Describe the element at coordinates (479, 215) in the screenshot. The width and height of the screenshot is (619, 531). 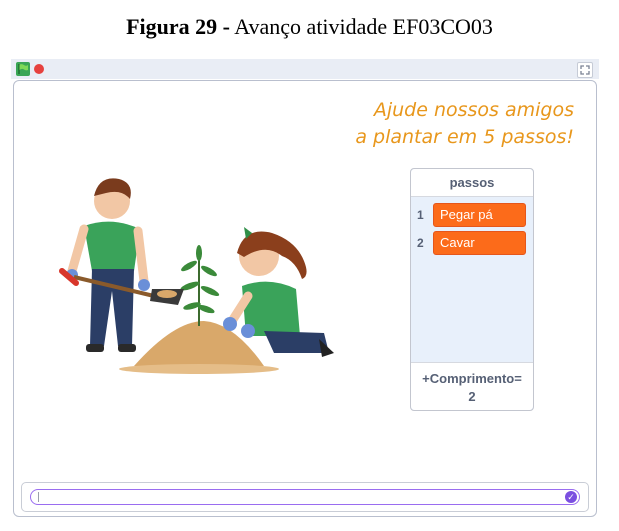
I see `list-item-value: Pegar pá` at that location.